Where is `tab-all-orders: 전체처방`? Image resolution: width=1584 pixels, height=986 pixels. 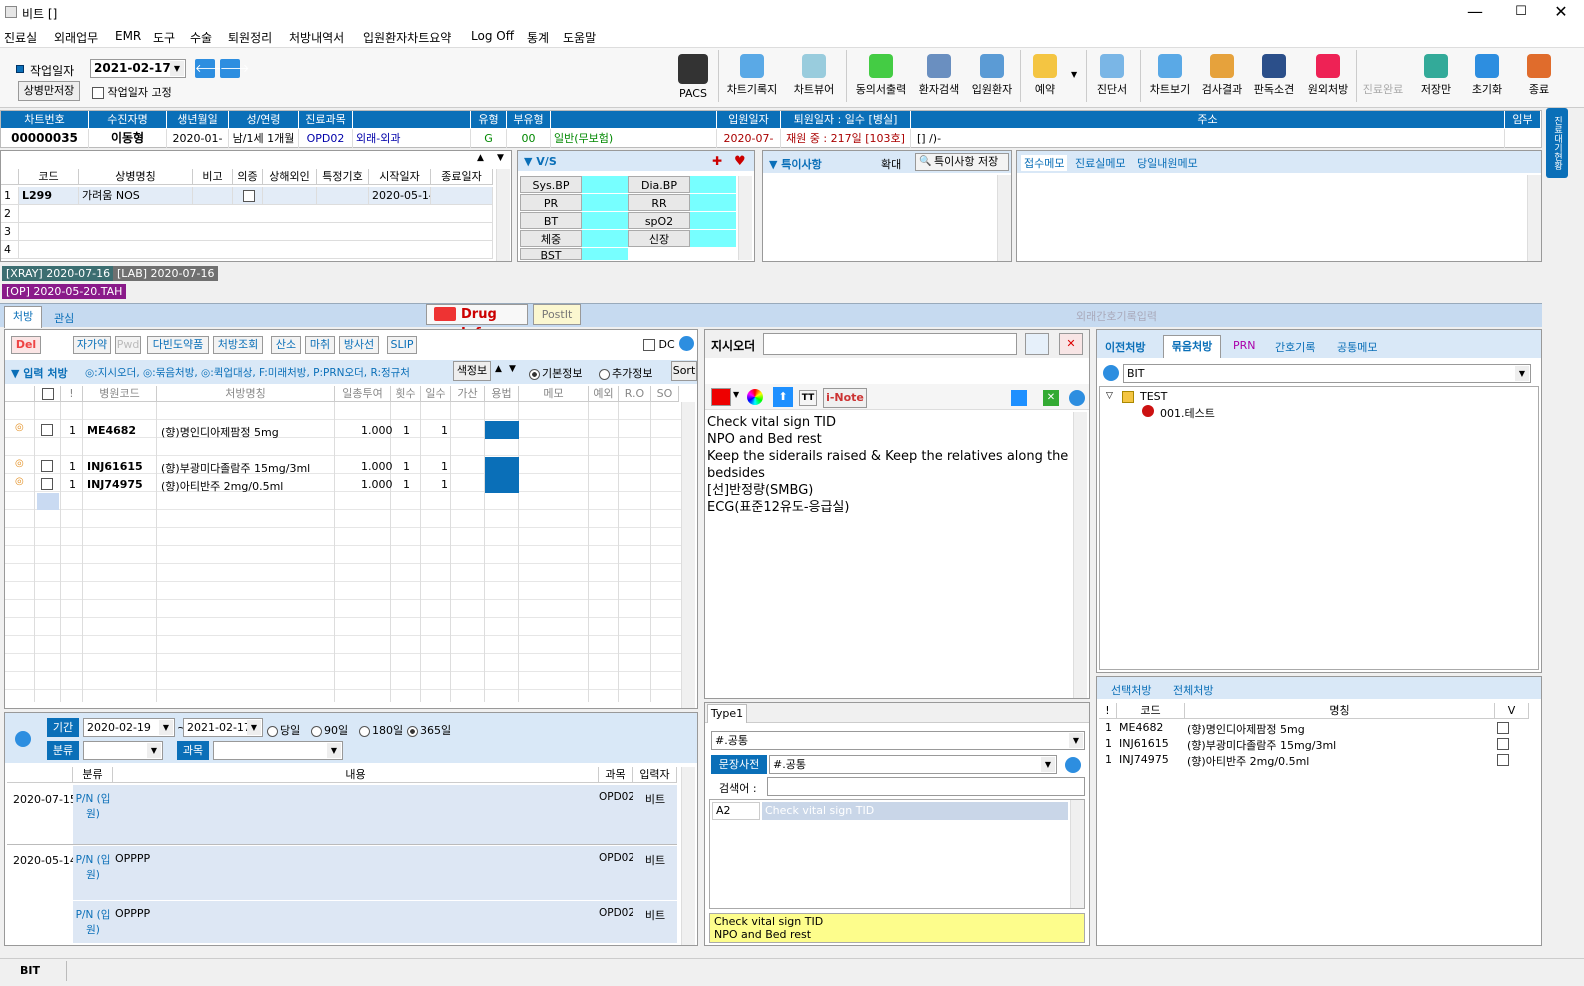 tab-all-orders: 전체처방 is located at coordinates (1193, 690).